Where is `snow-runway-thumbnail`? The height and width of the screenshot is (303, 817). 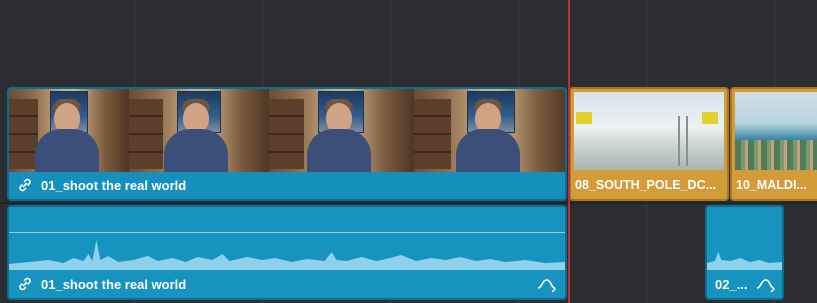 snow-runway-thumbnail is located at coordinates (649, 131).